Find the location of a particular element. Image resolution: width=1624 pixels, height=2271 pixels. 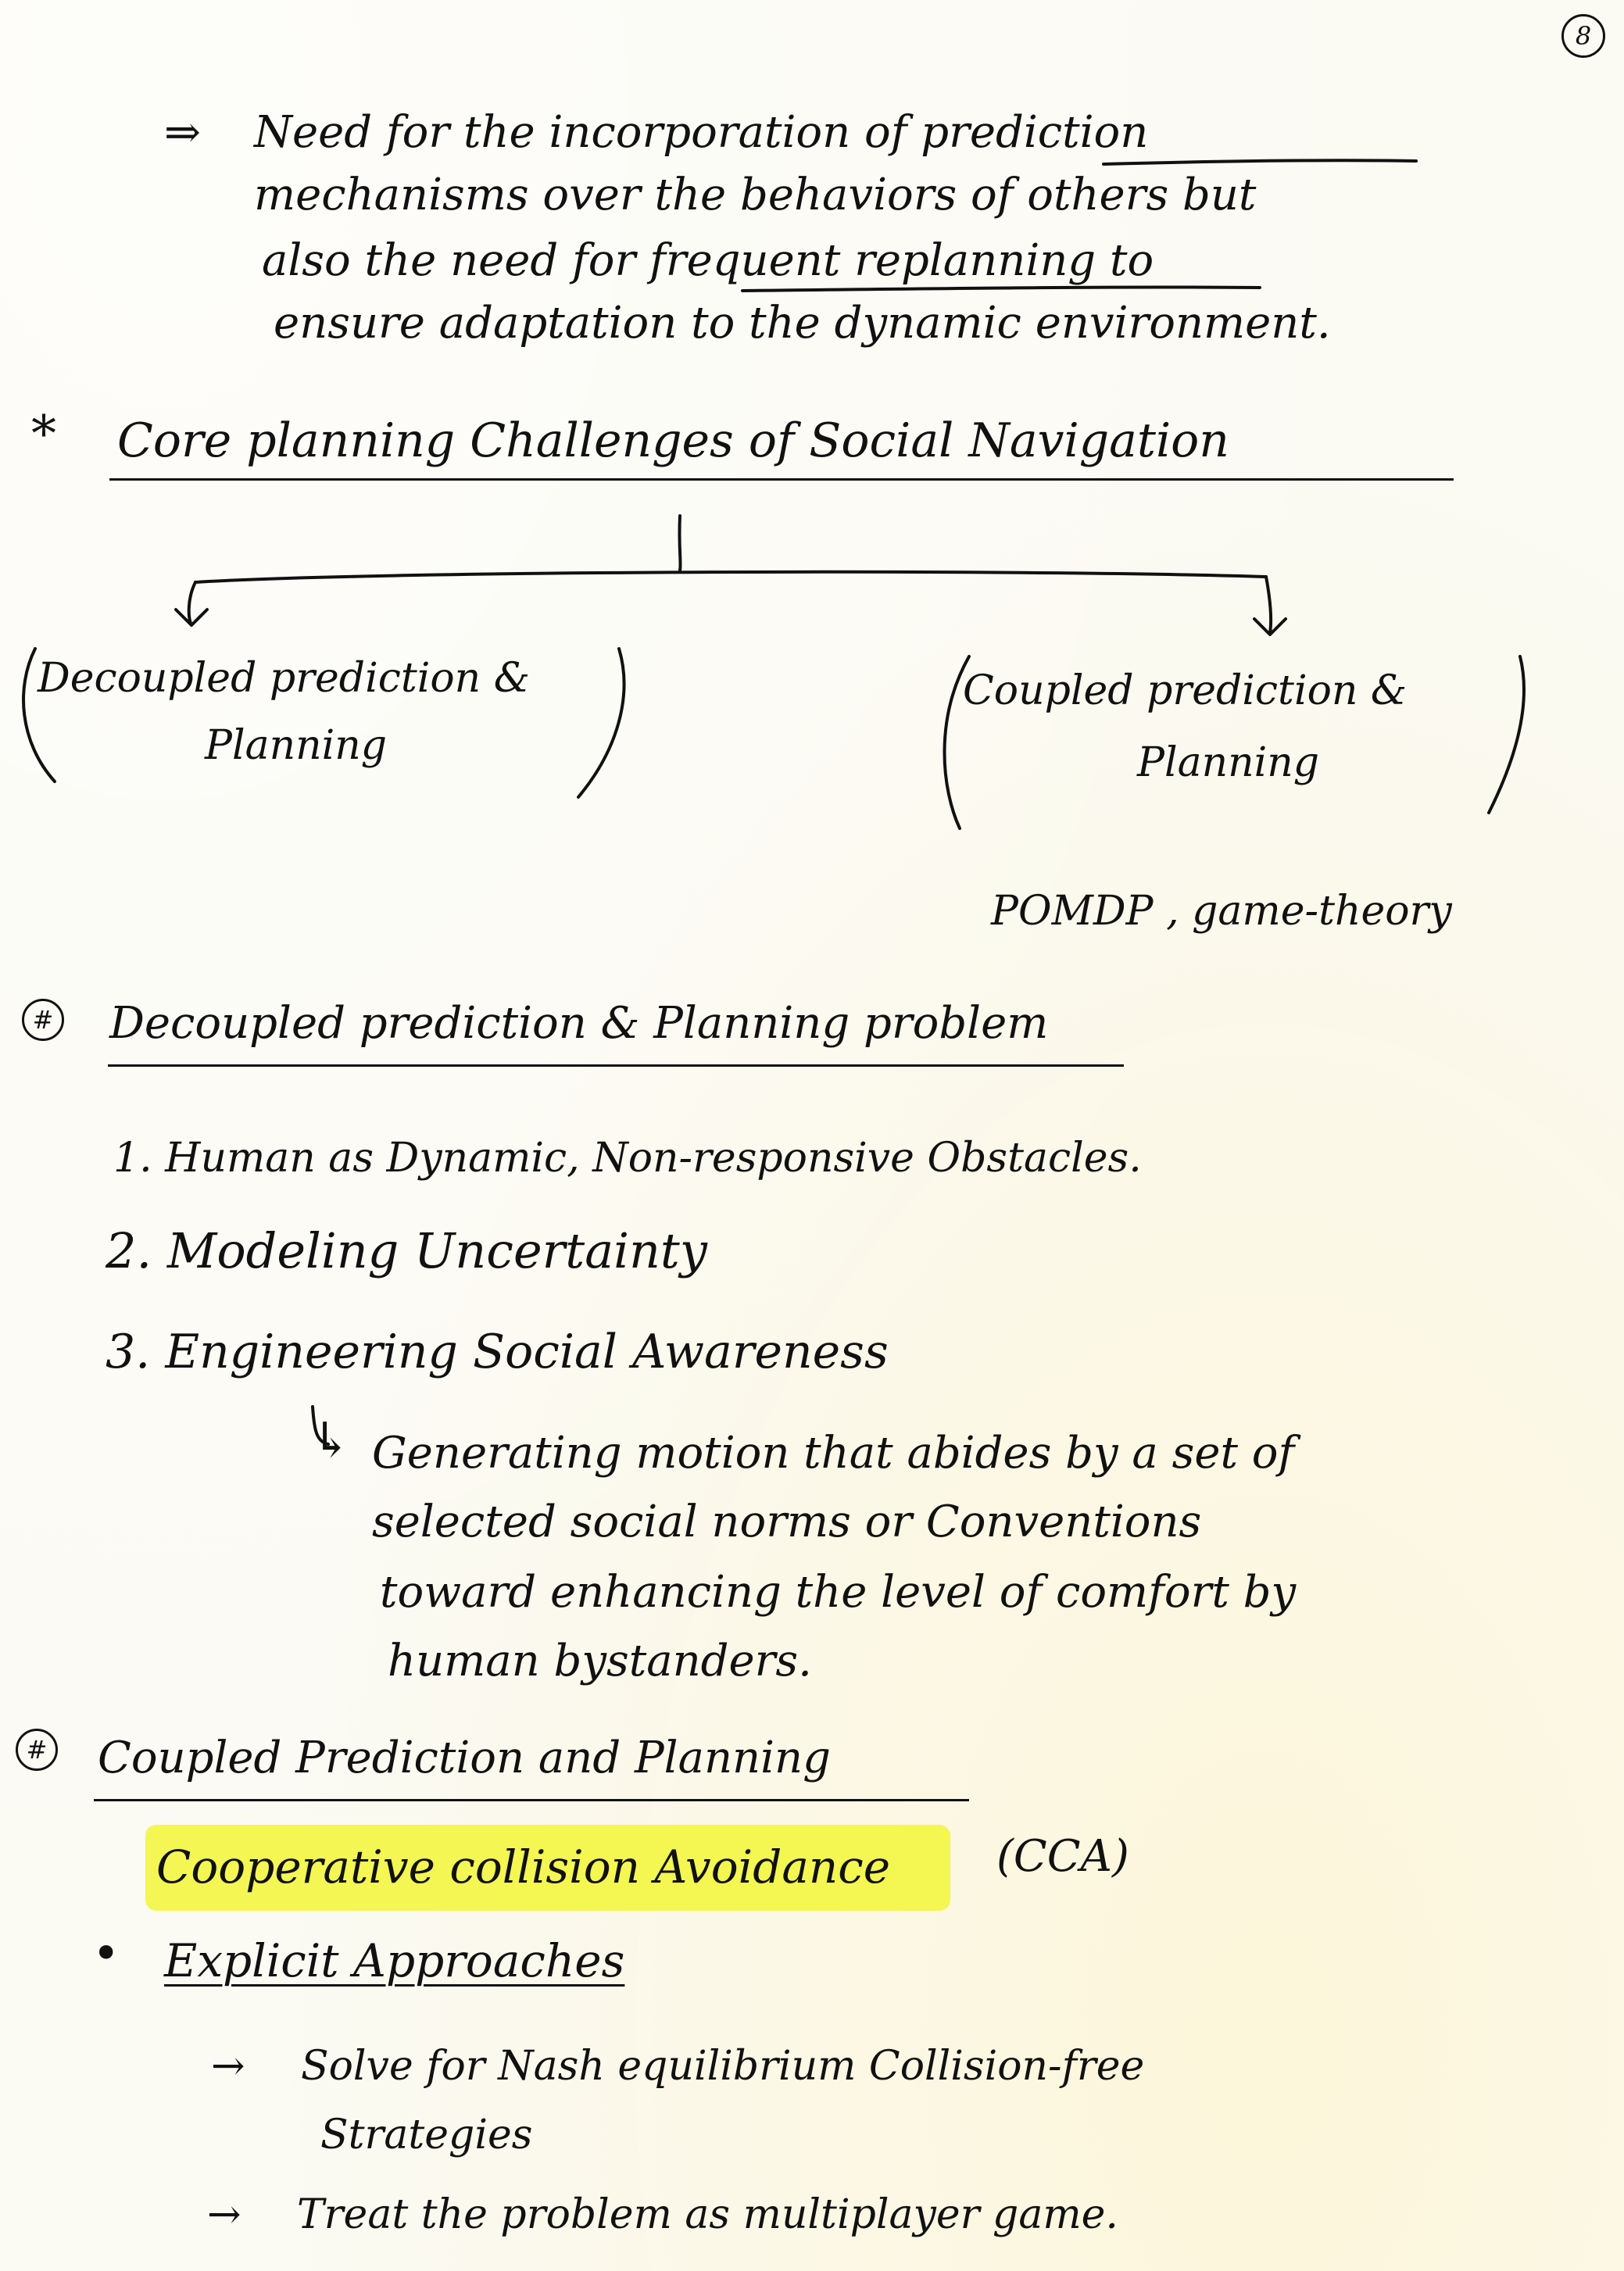

intro-underline-replanning is located at coordinates (1001, 288).